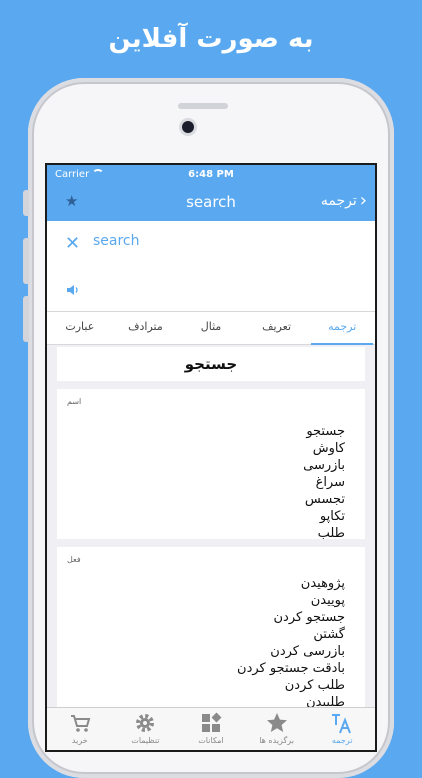  I want to click on tab-phrase: عبارت, so click(80, 328).